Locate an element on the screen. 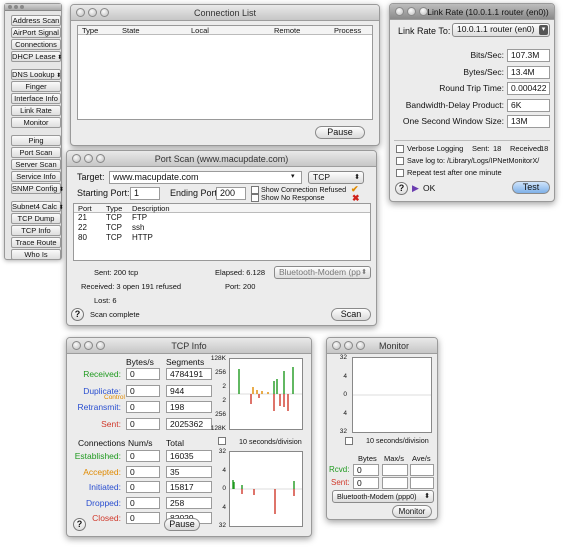 This screenshot has height=554, width=570. num-header: Num/s is located at coordinates (140, 443).